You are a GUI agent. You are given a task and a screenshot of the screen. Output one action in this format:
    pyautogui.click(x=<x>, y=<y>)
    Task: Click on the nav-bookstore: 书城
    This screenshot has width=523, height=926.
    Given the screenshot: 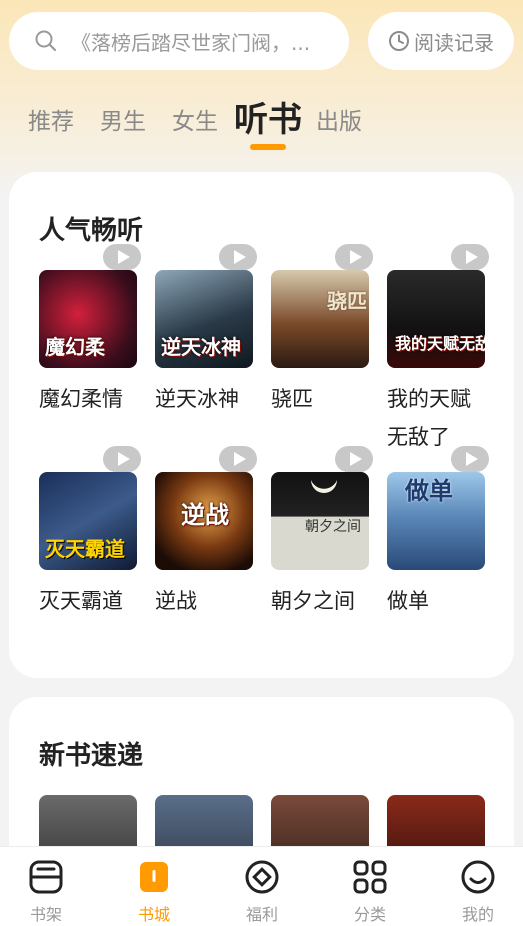 What is the action you would take?
    pyautogui.click(x=154, y=886)
    